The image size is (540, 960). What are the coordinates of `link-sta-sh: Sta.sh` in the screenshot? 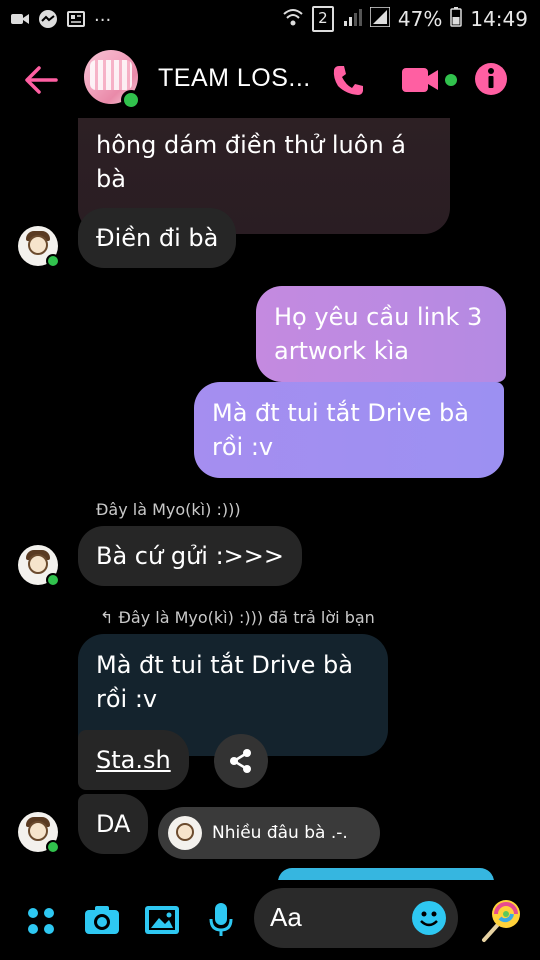 It's located at (133, 760).